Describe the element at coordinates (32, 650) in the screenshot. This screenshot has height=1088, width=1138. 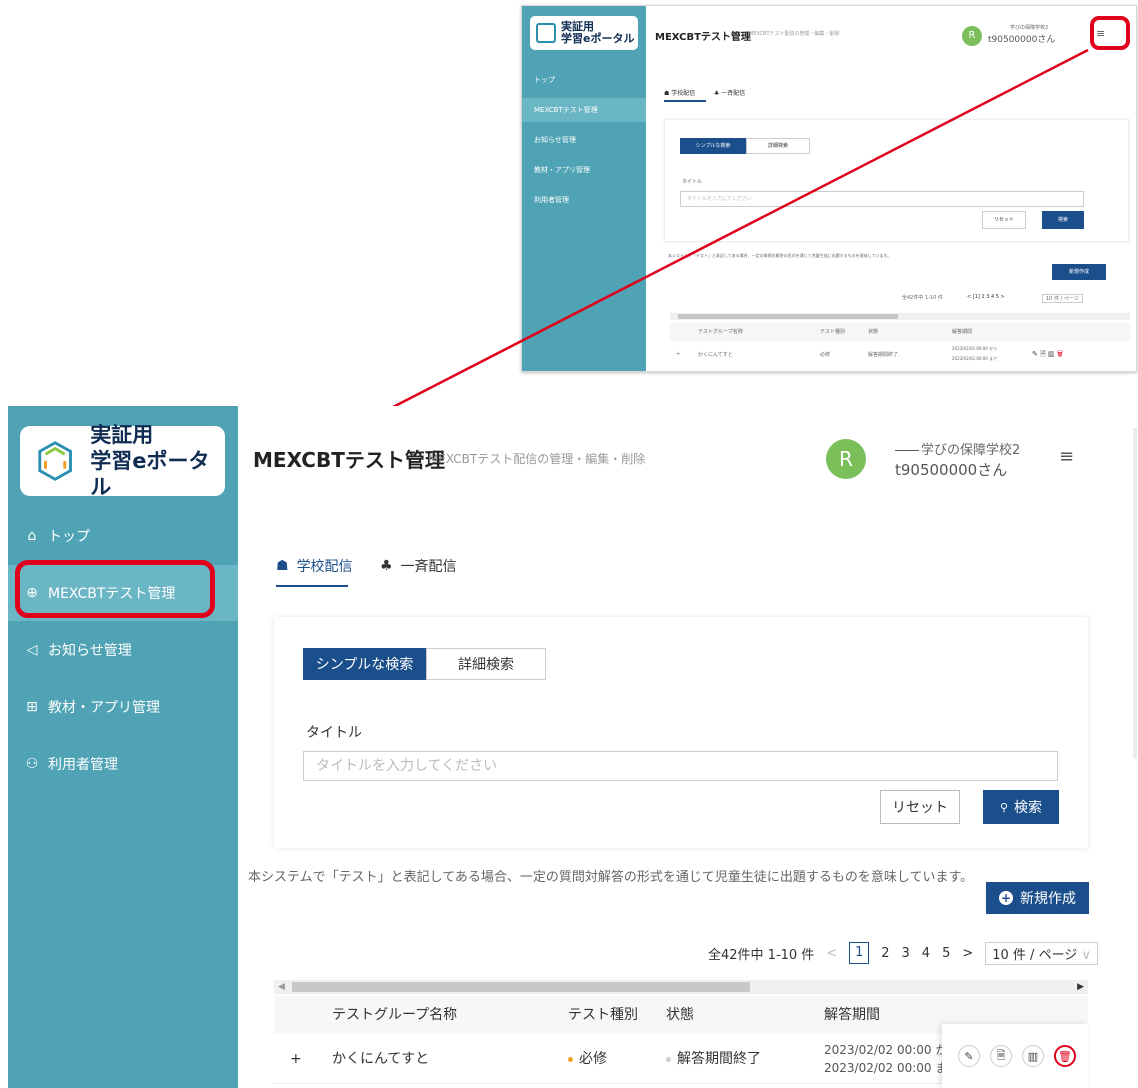
I see `megaphone-icon: ◁` at that location.